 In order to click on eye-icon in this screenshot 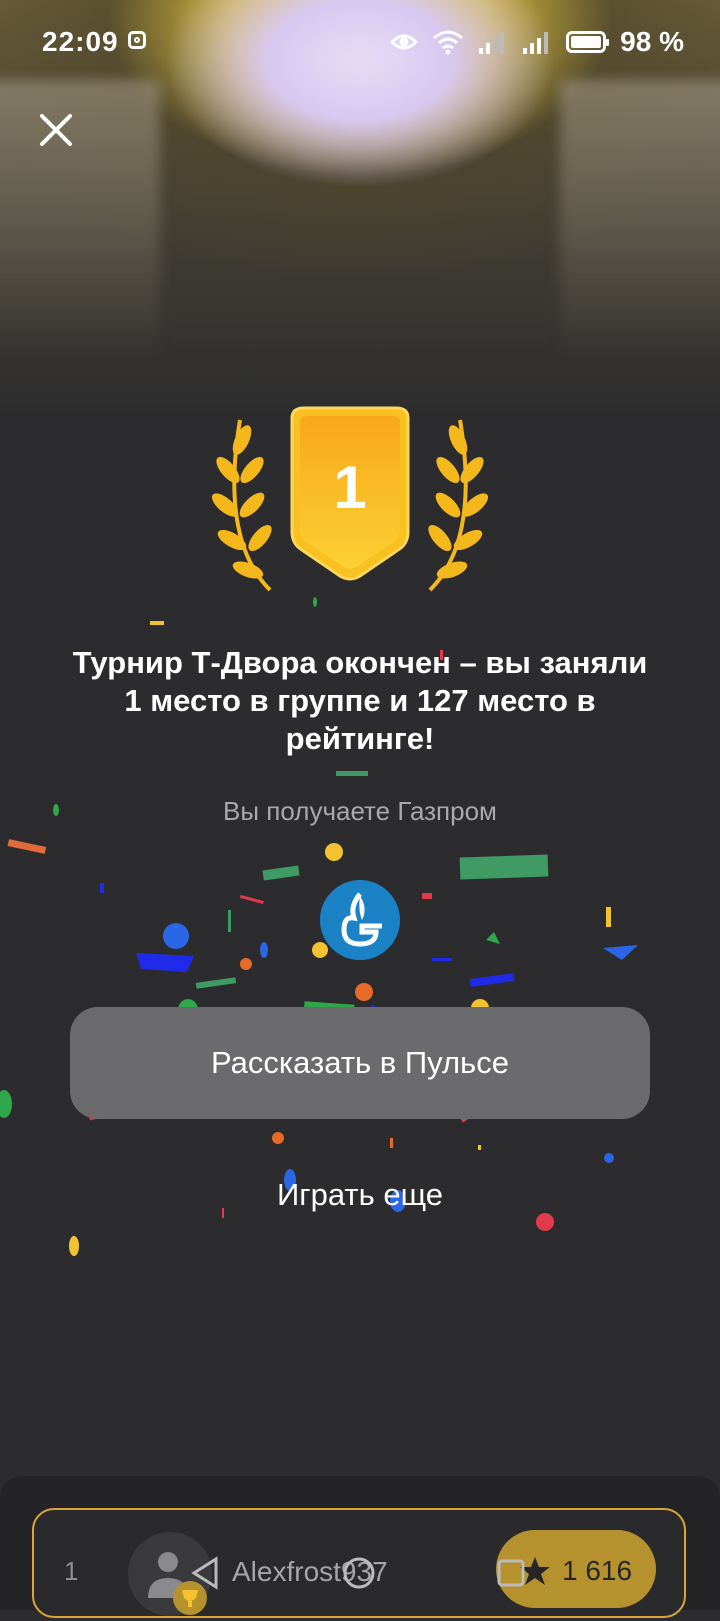, I will do `click(404, 42)`.